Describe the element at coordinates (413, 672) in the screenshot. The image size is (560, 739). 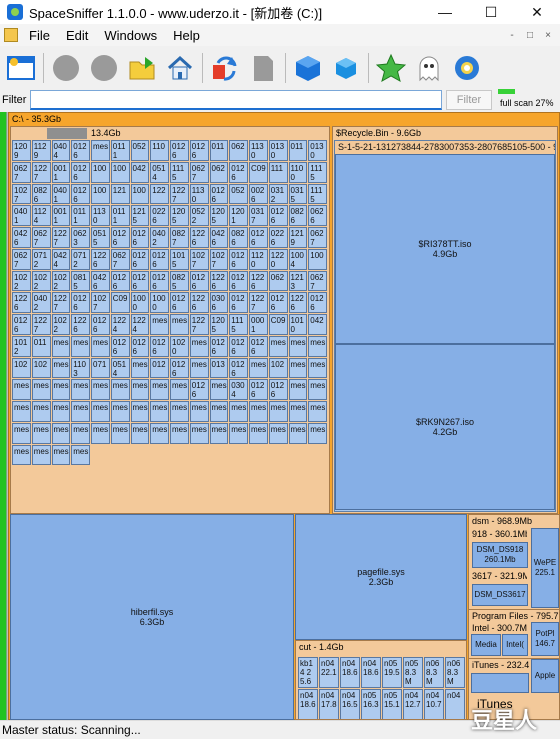
I see `cut-file-cell: n05 8.3M` at that location.